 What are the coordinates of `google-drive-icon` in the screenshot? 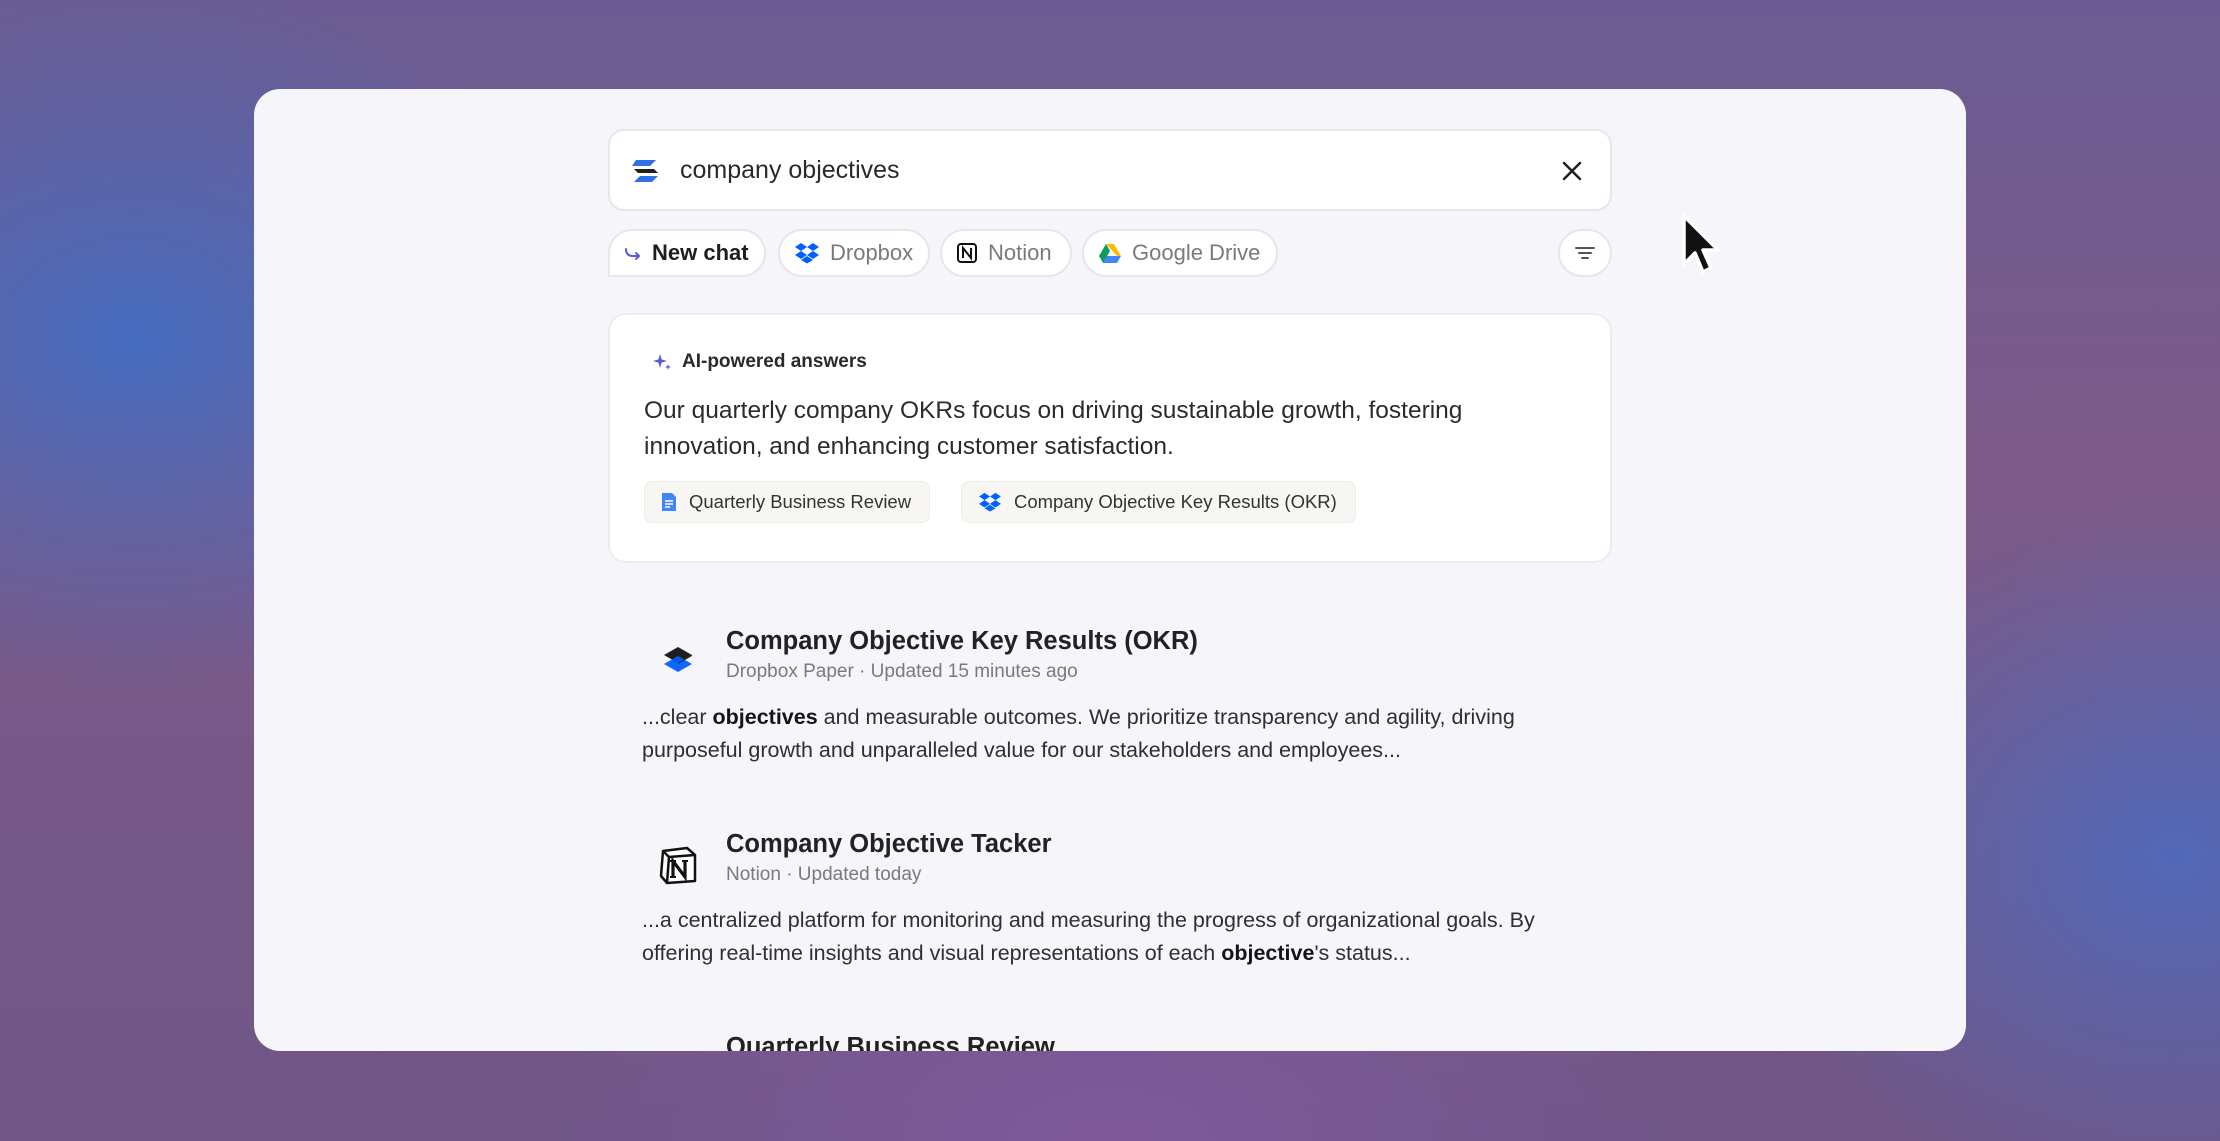 It's located at (1110, 253).